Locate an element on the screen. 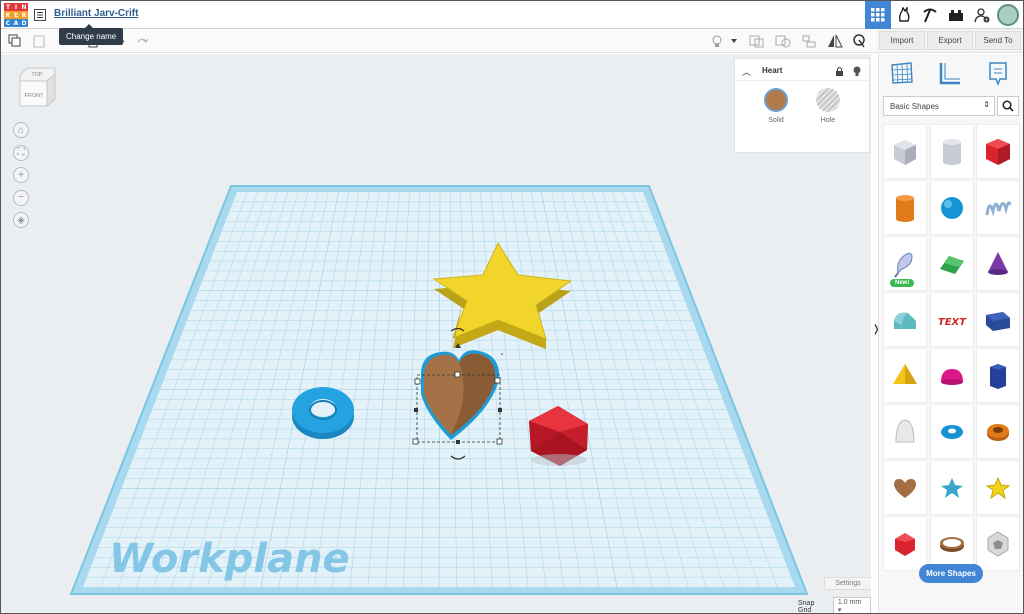  svg-text: TEXT is located at coordinates (951, 322).